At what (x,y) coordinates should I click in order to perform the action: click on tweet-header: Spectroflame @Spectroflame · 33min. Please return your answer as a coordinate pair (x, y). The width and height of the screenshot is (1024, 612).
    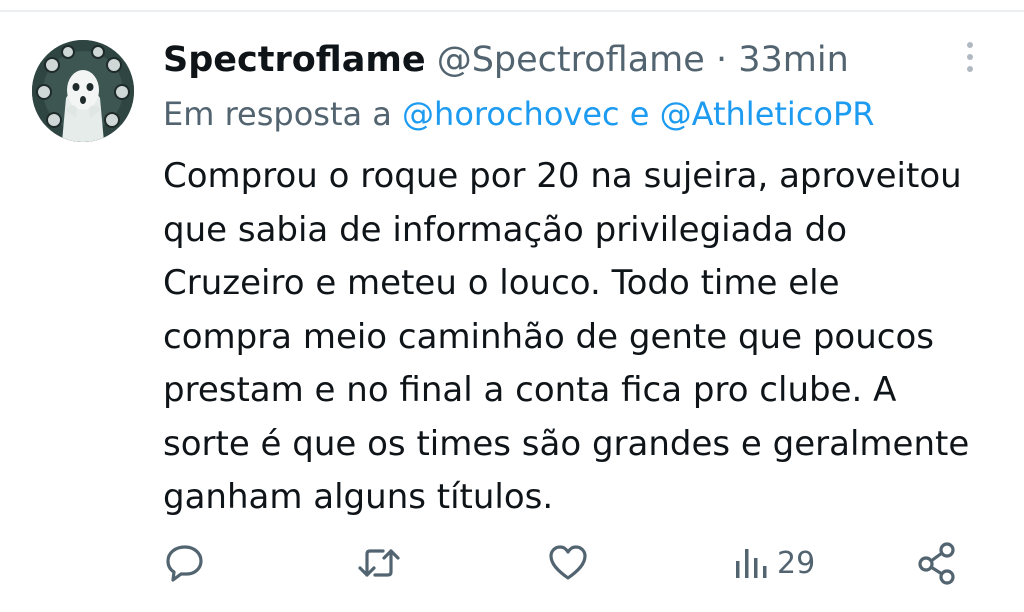
    Looking at the image, I should click on (506, 60).